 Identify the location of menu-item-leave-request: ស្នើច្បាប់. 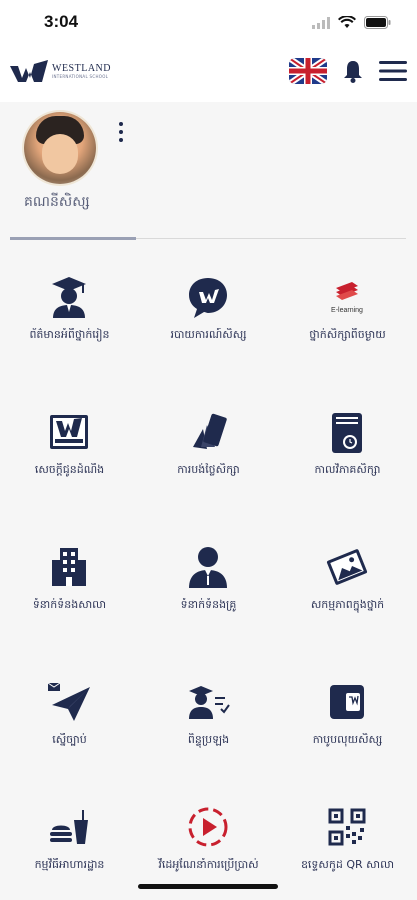
(69, 715).